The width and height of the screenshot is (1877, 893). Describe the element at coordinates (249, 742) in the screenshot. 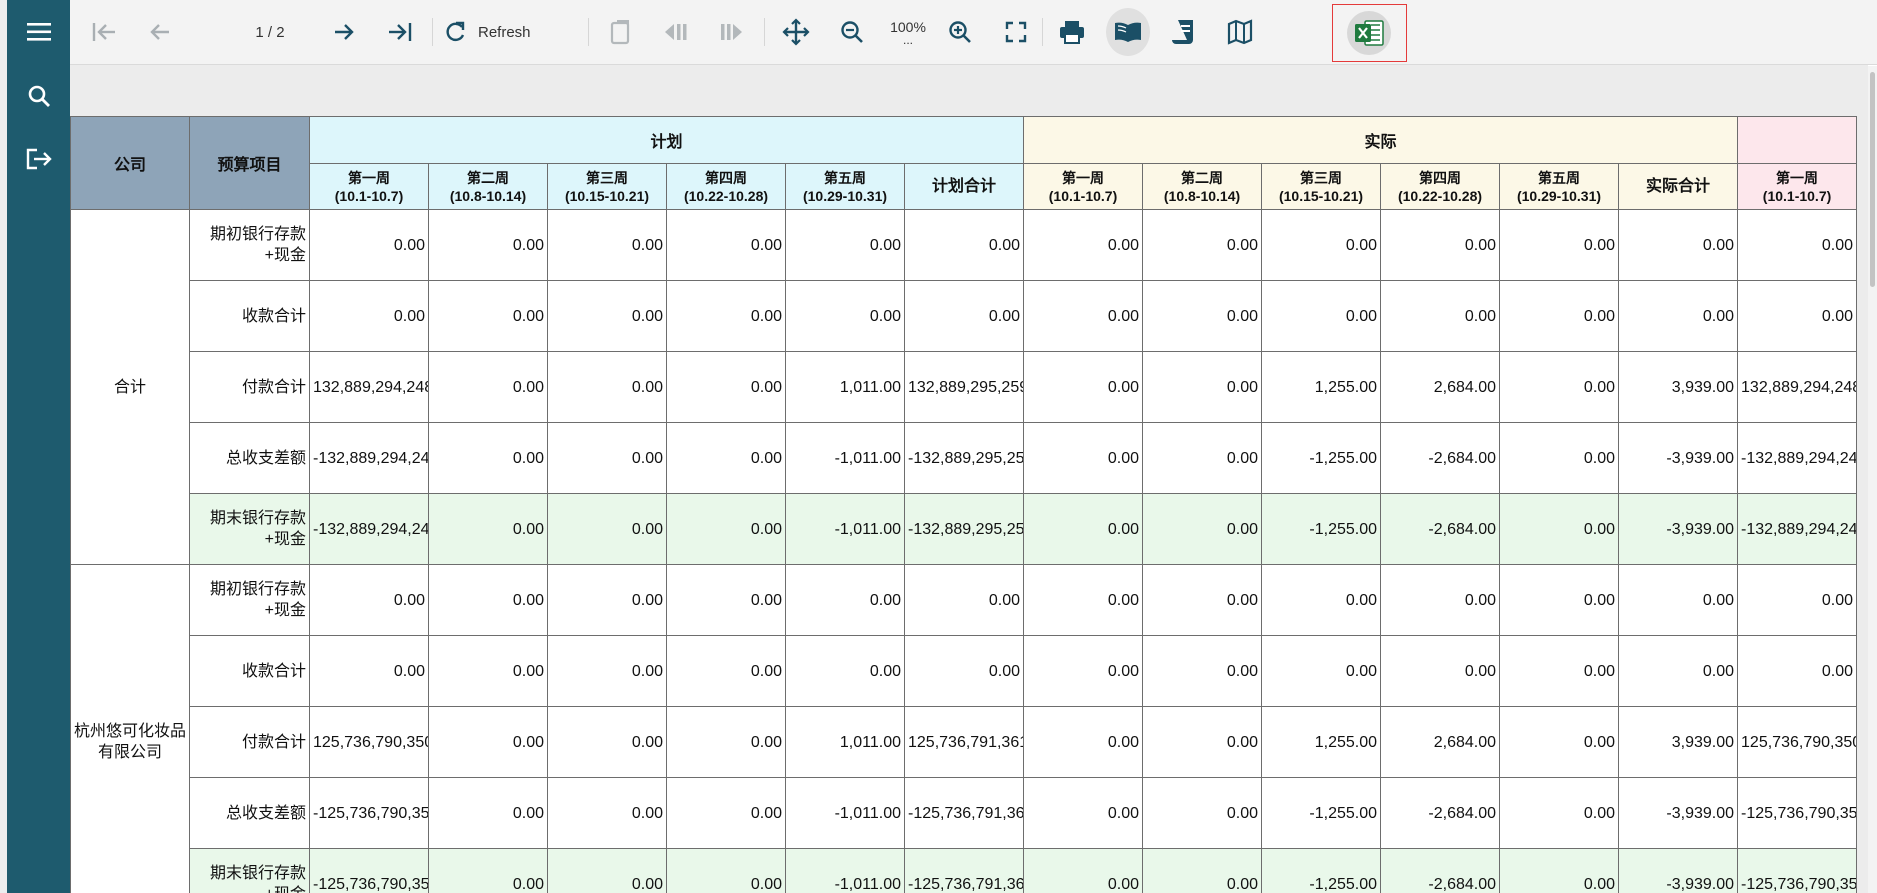

I see `budget-item-cell: 付款合计` at that location.